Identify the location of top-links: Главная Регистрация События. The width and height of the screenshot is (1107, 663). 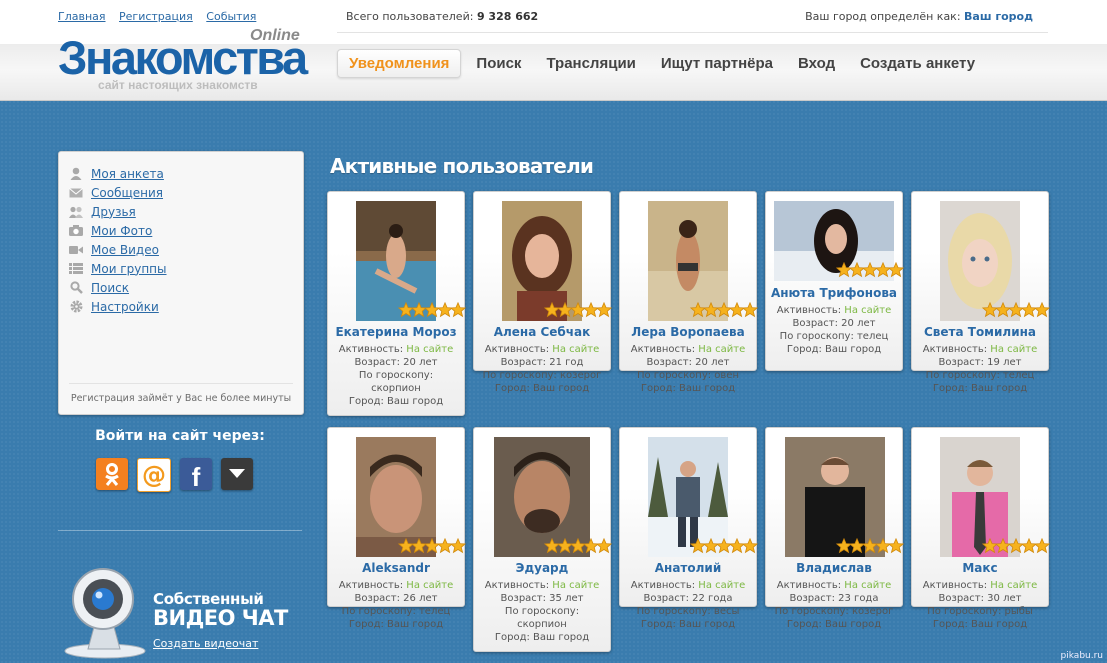
(162, 16).